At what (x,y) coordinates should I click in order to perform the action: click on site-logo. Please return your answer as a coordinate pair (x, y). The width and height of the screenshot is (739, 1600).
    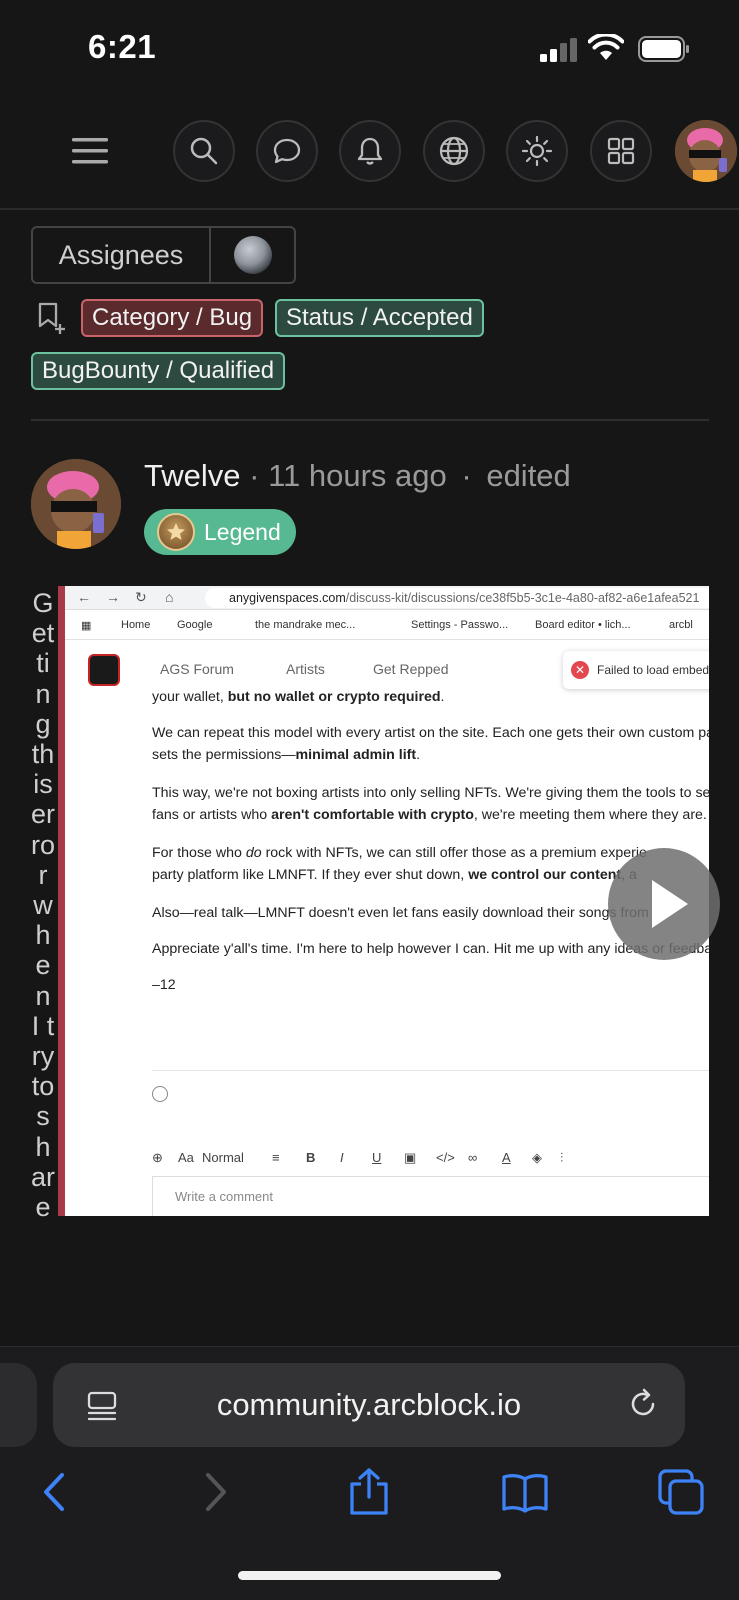
    Looking at the image, I should click on (104, 670).